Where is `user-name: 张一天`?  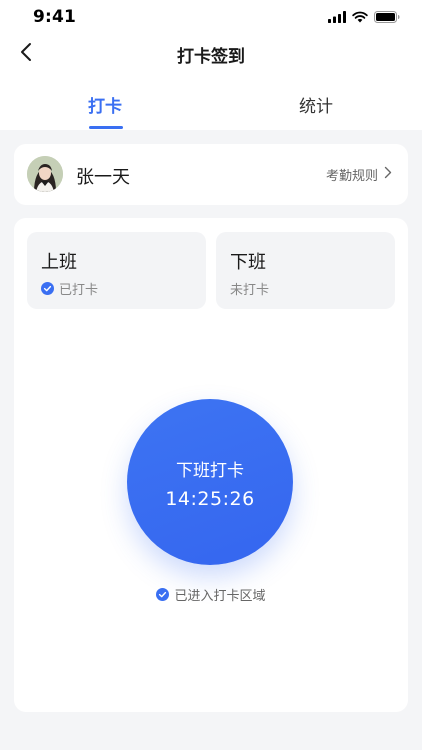
user-name: 张一天 is located at coordinates (103, 177).